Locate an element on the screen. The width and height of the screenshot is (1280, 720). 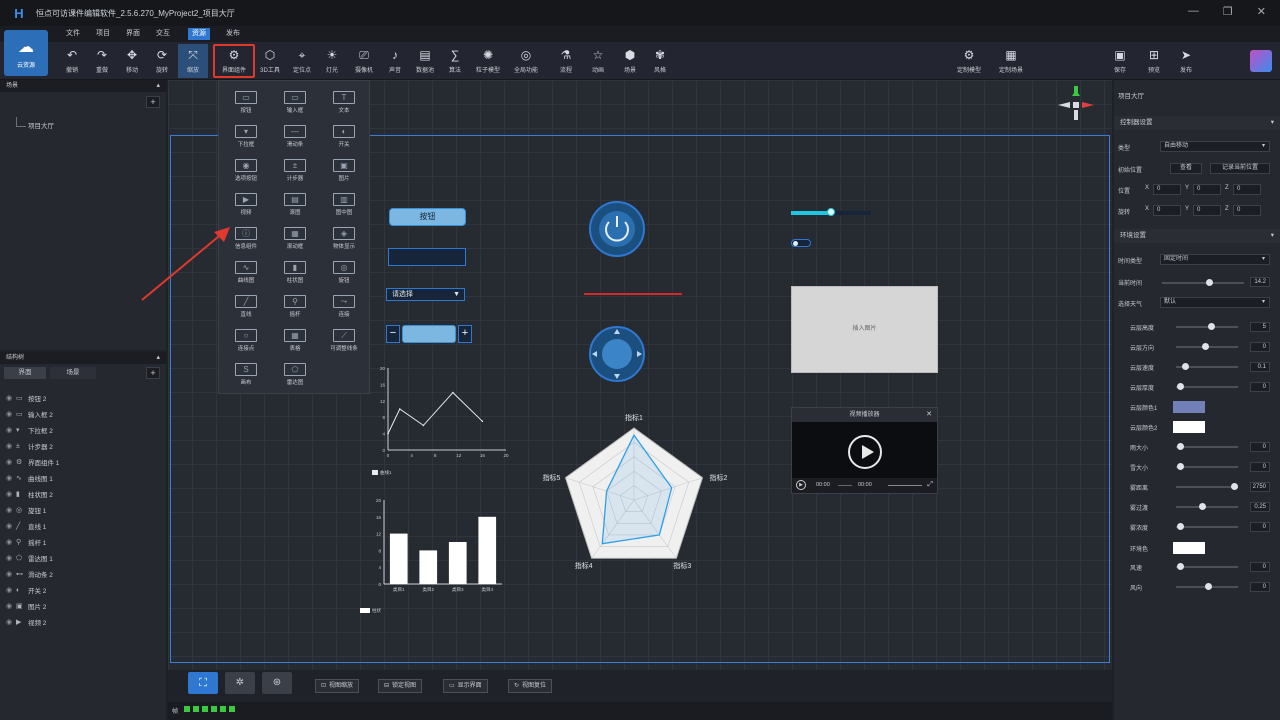
tab-interface: 界面 is located at coordinates (25, 373).